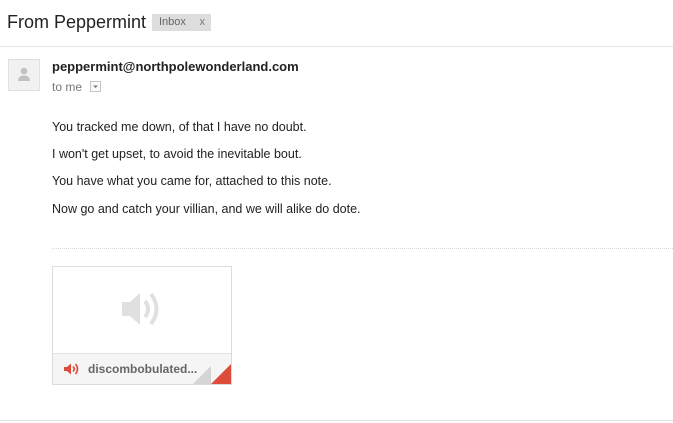 The image size is (673, 423). What do you see at coordinates (77, 22) in the screenshot?
I see `message-subject: From Peppermint` at bounding box center [77, 22].